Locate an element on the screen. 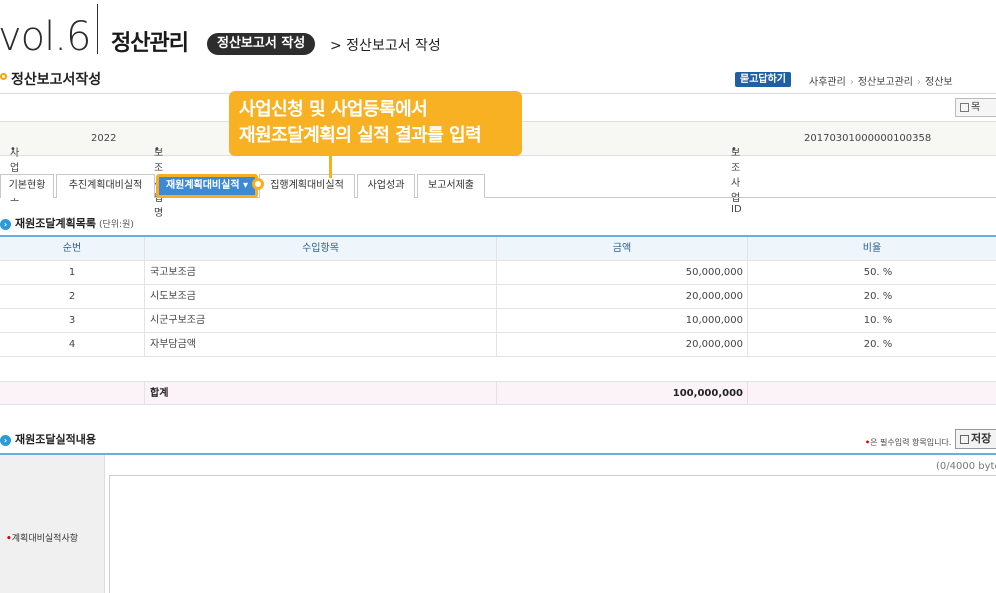 This screenshot has width=996, height=593. list-button-label: 목 is located at coordinates (976, 107).